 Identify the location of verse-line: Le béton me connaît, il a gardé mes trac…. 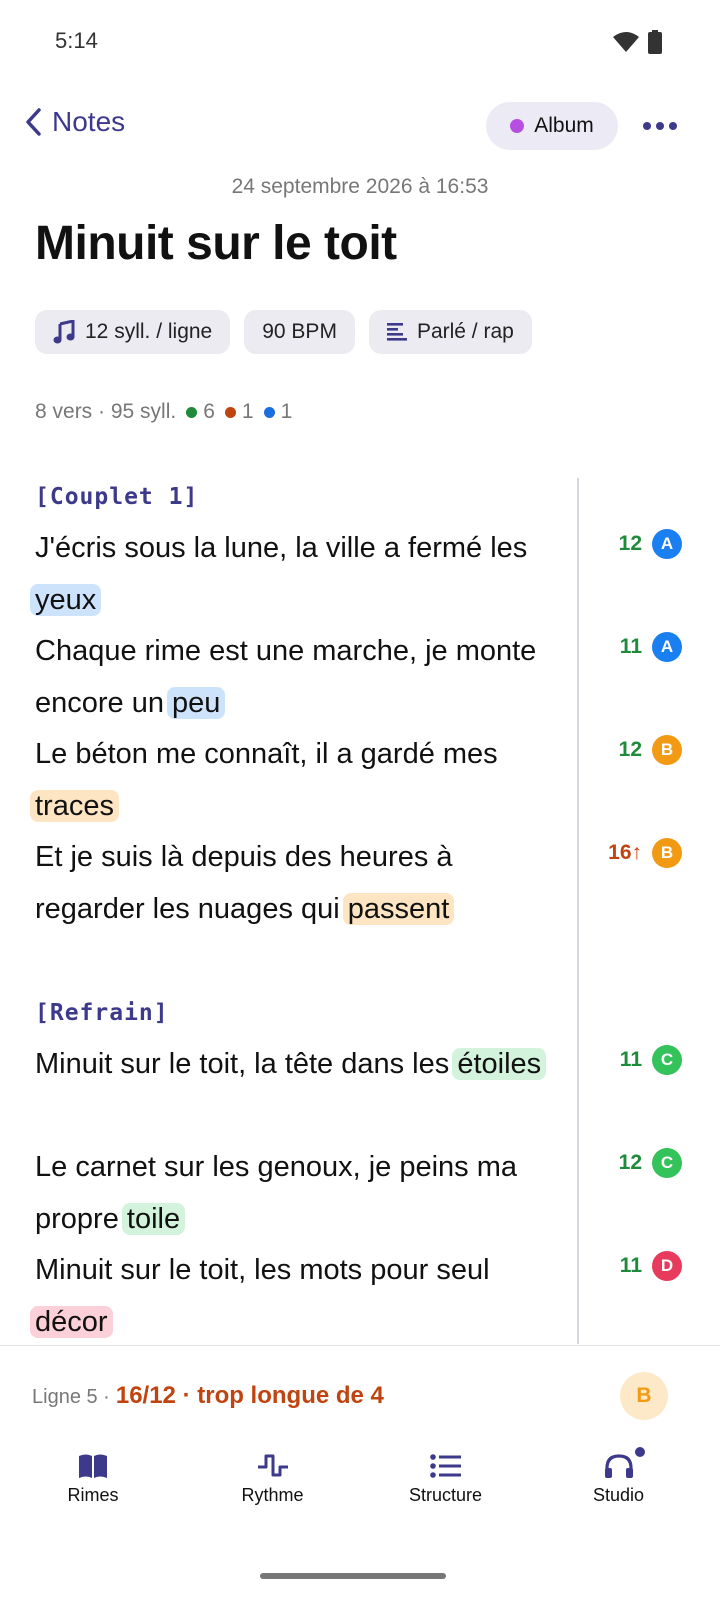
(300, 780).